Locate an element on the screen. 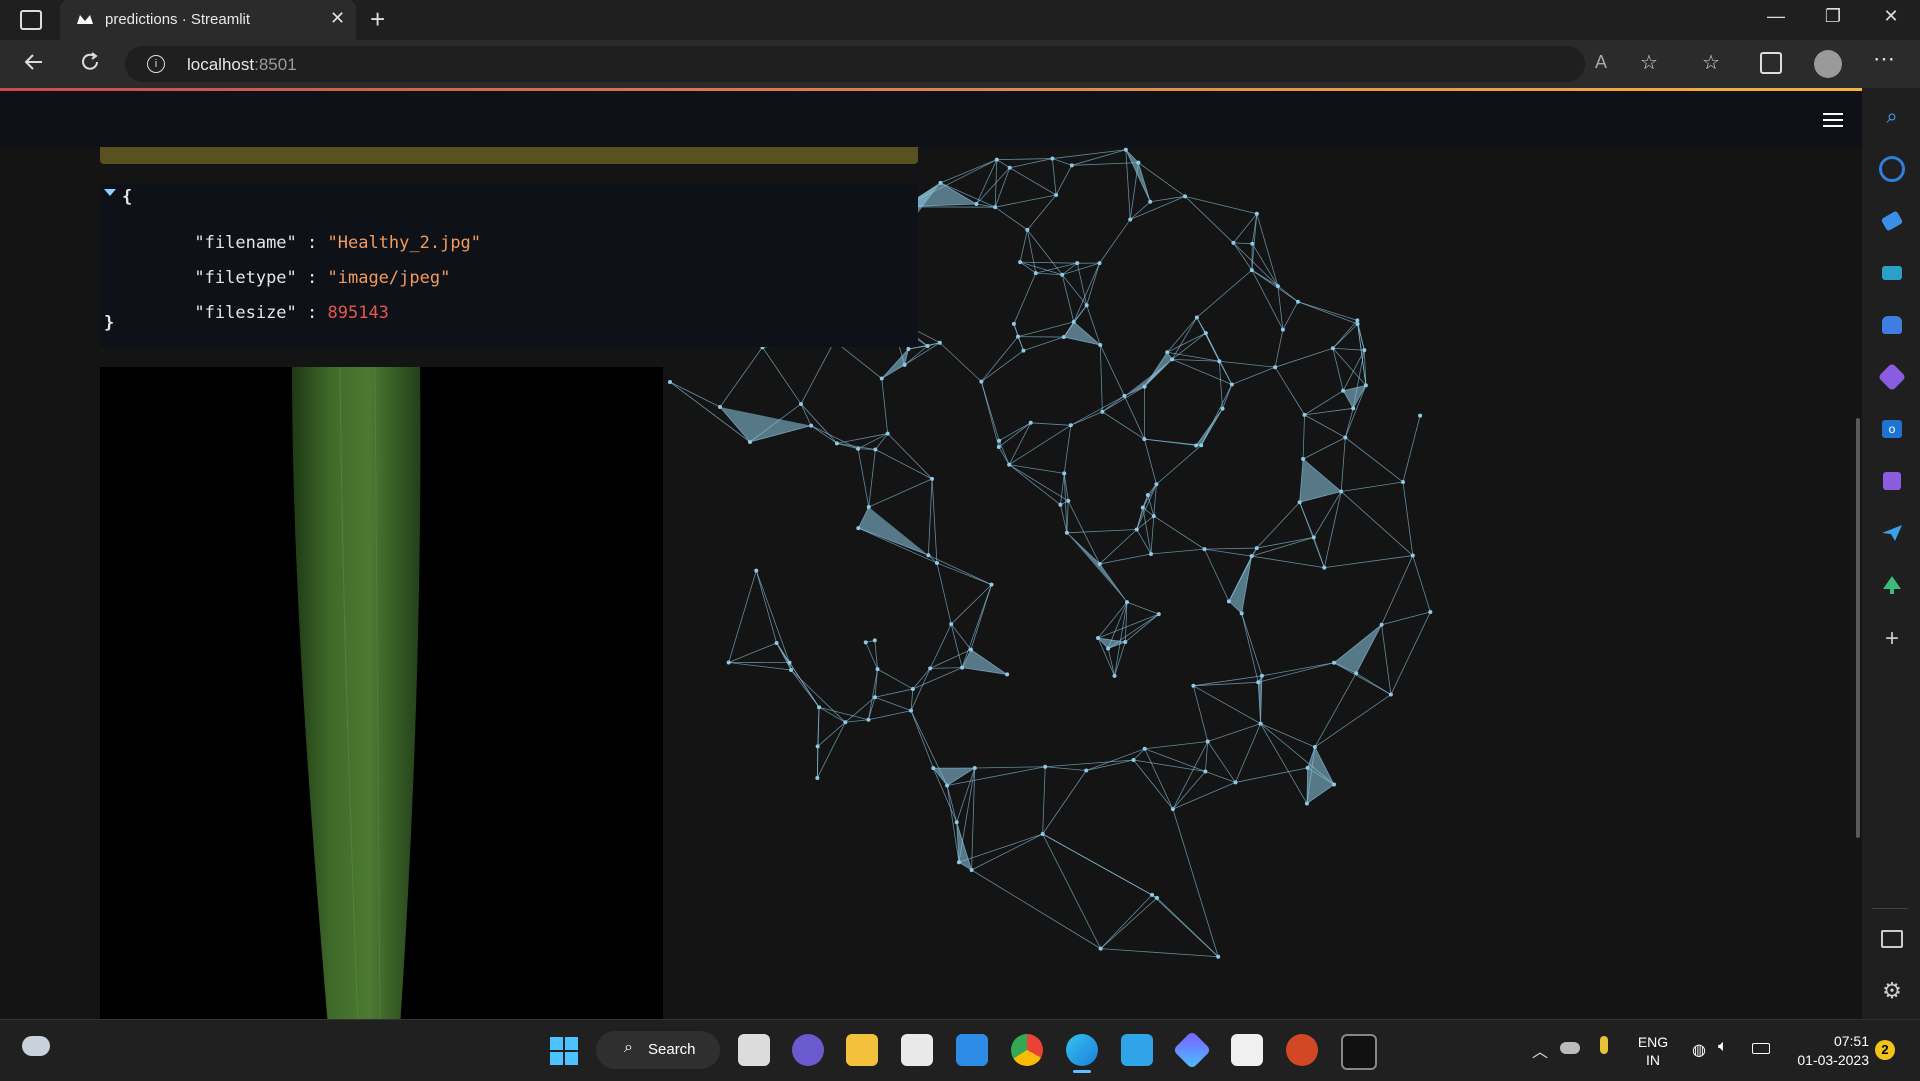 Image resolution: width=1920 pixels, height=1081 pixels. clock: 07:51 01-03-2023 is located at coordinates (1827, 1051).